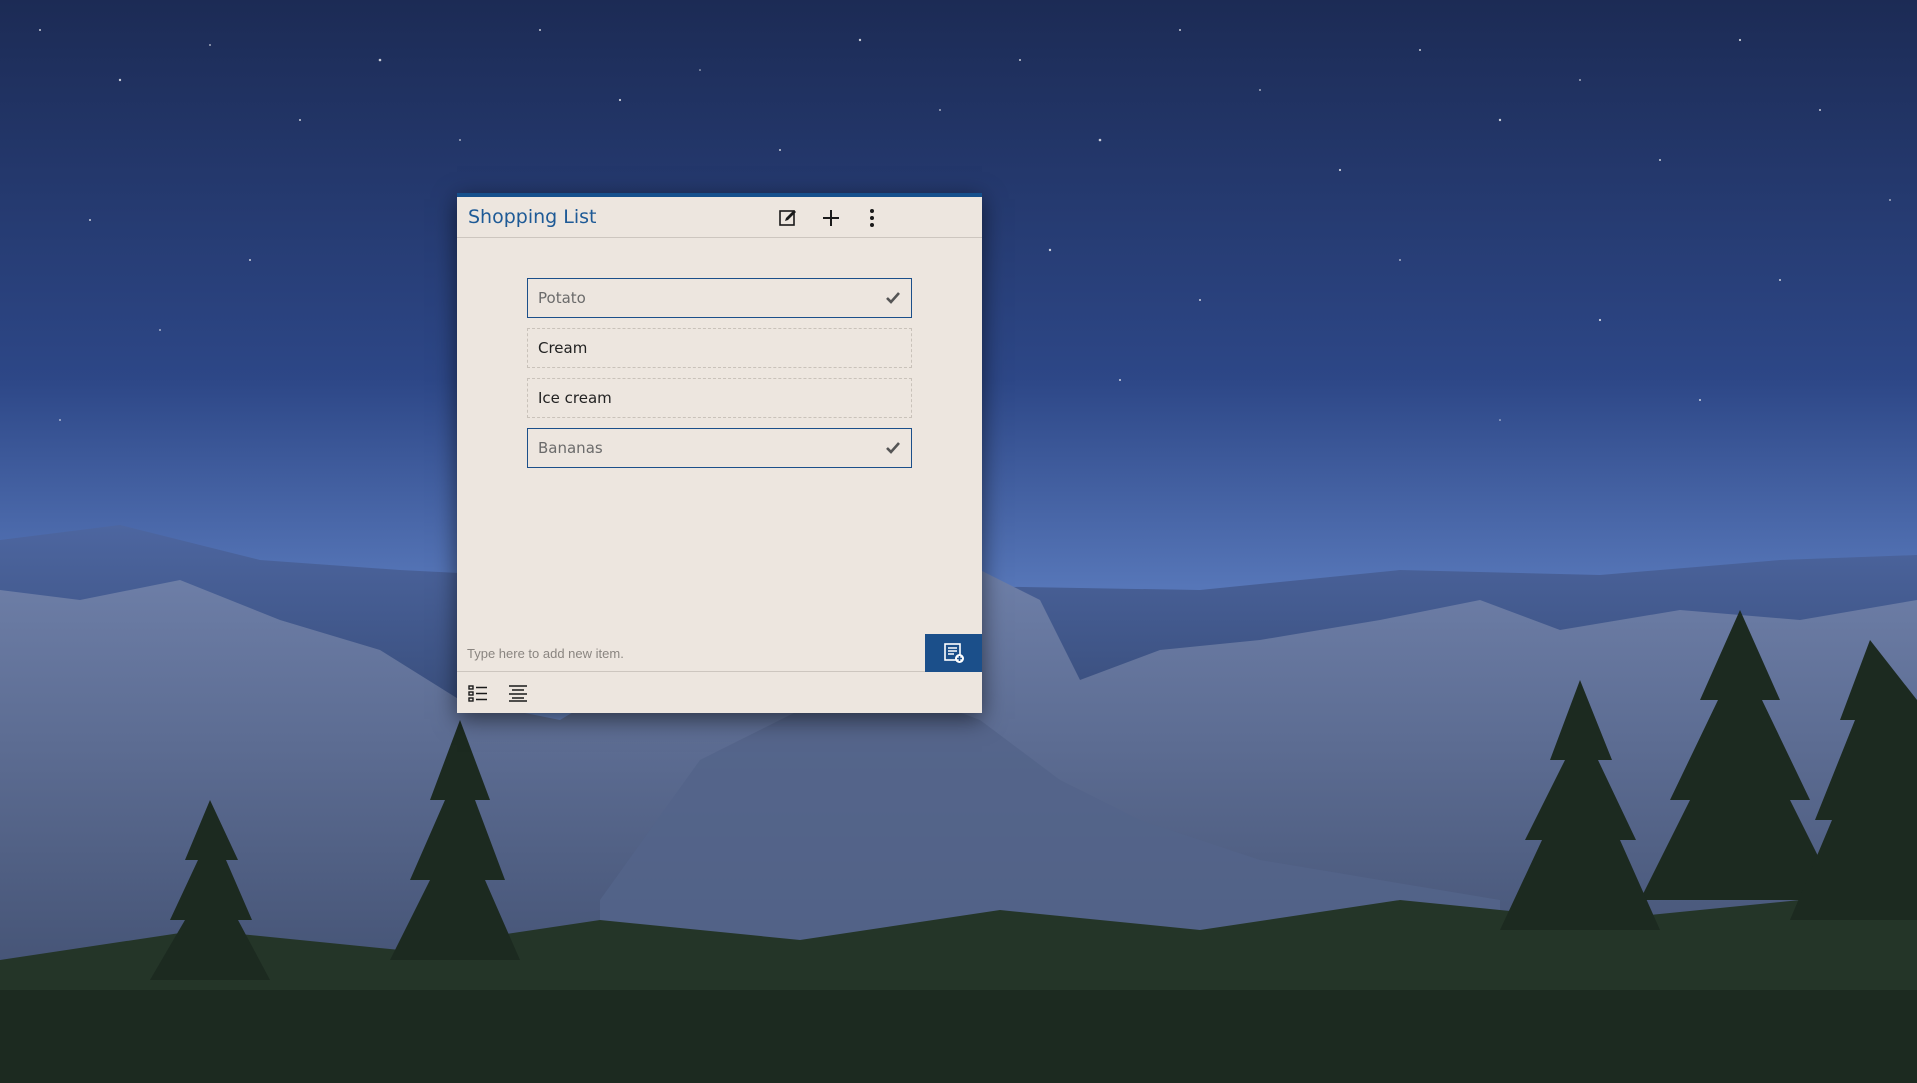 The width and height of the screenshot is (1917, 1083). What do you see at coordinates (719, 348) in the screenshot?
I see `list-item: Cream` at bounding box center [719, 348].